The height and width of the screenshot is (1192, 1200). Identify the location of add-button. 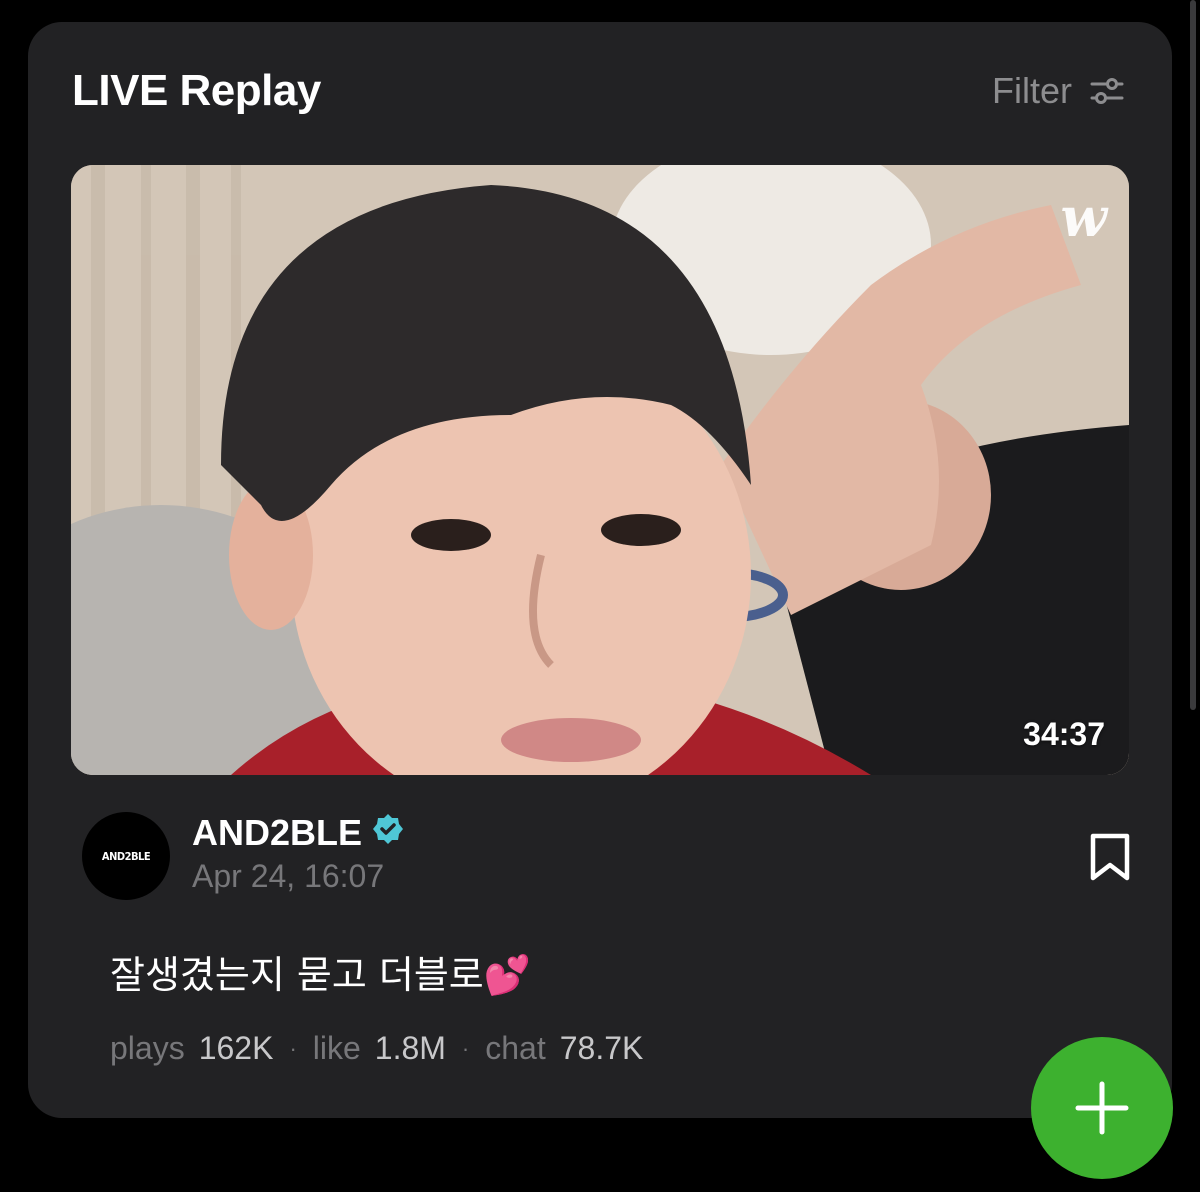
(1102, 1108).